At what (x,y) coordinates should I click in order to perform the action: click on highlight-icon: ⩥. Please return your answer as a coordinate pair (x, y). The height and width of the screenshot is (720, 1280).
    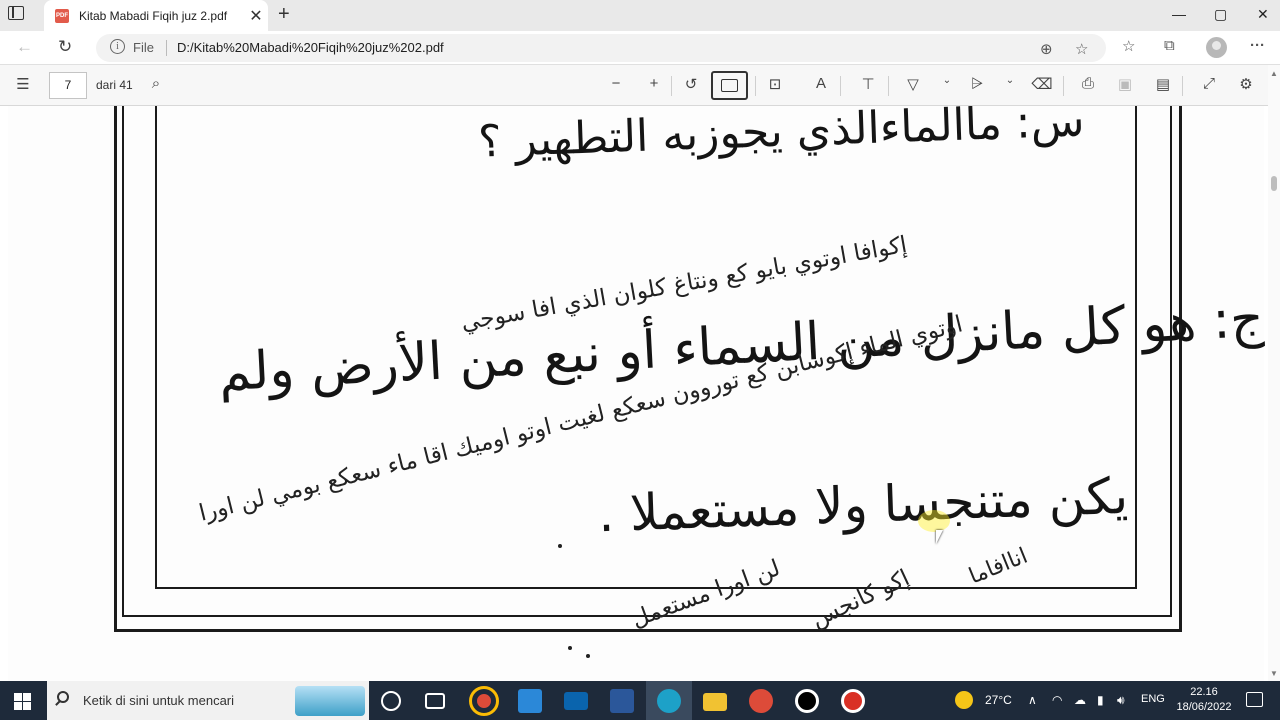
    Looking at the image, I should click on (977, 83).